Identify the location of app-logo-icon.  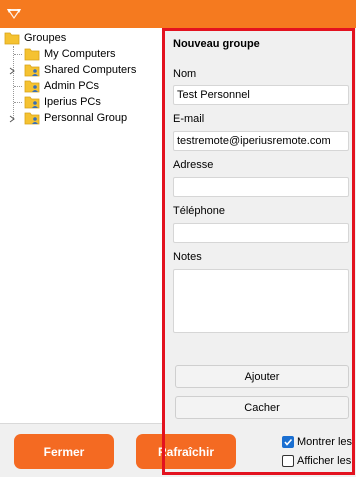
(14, 14).